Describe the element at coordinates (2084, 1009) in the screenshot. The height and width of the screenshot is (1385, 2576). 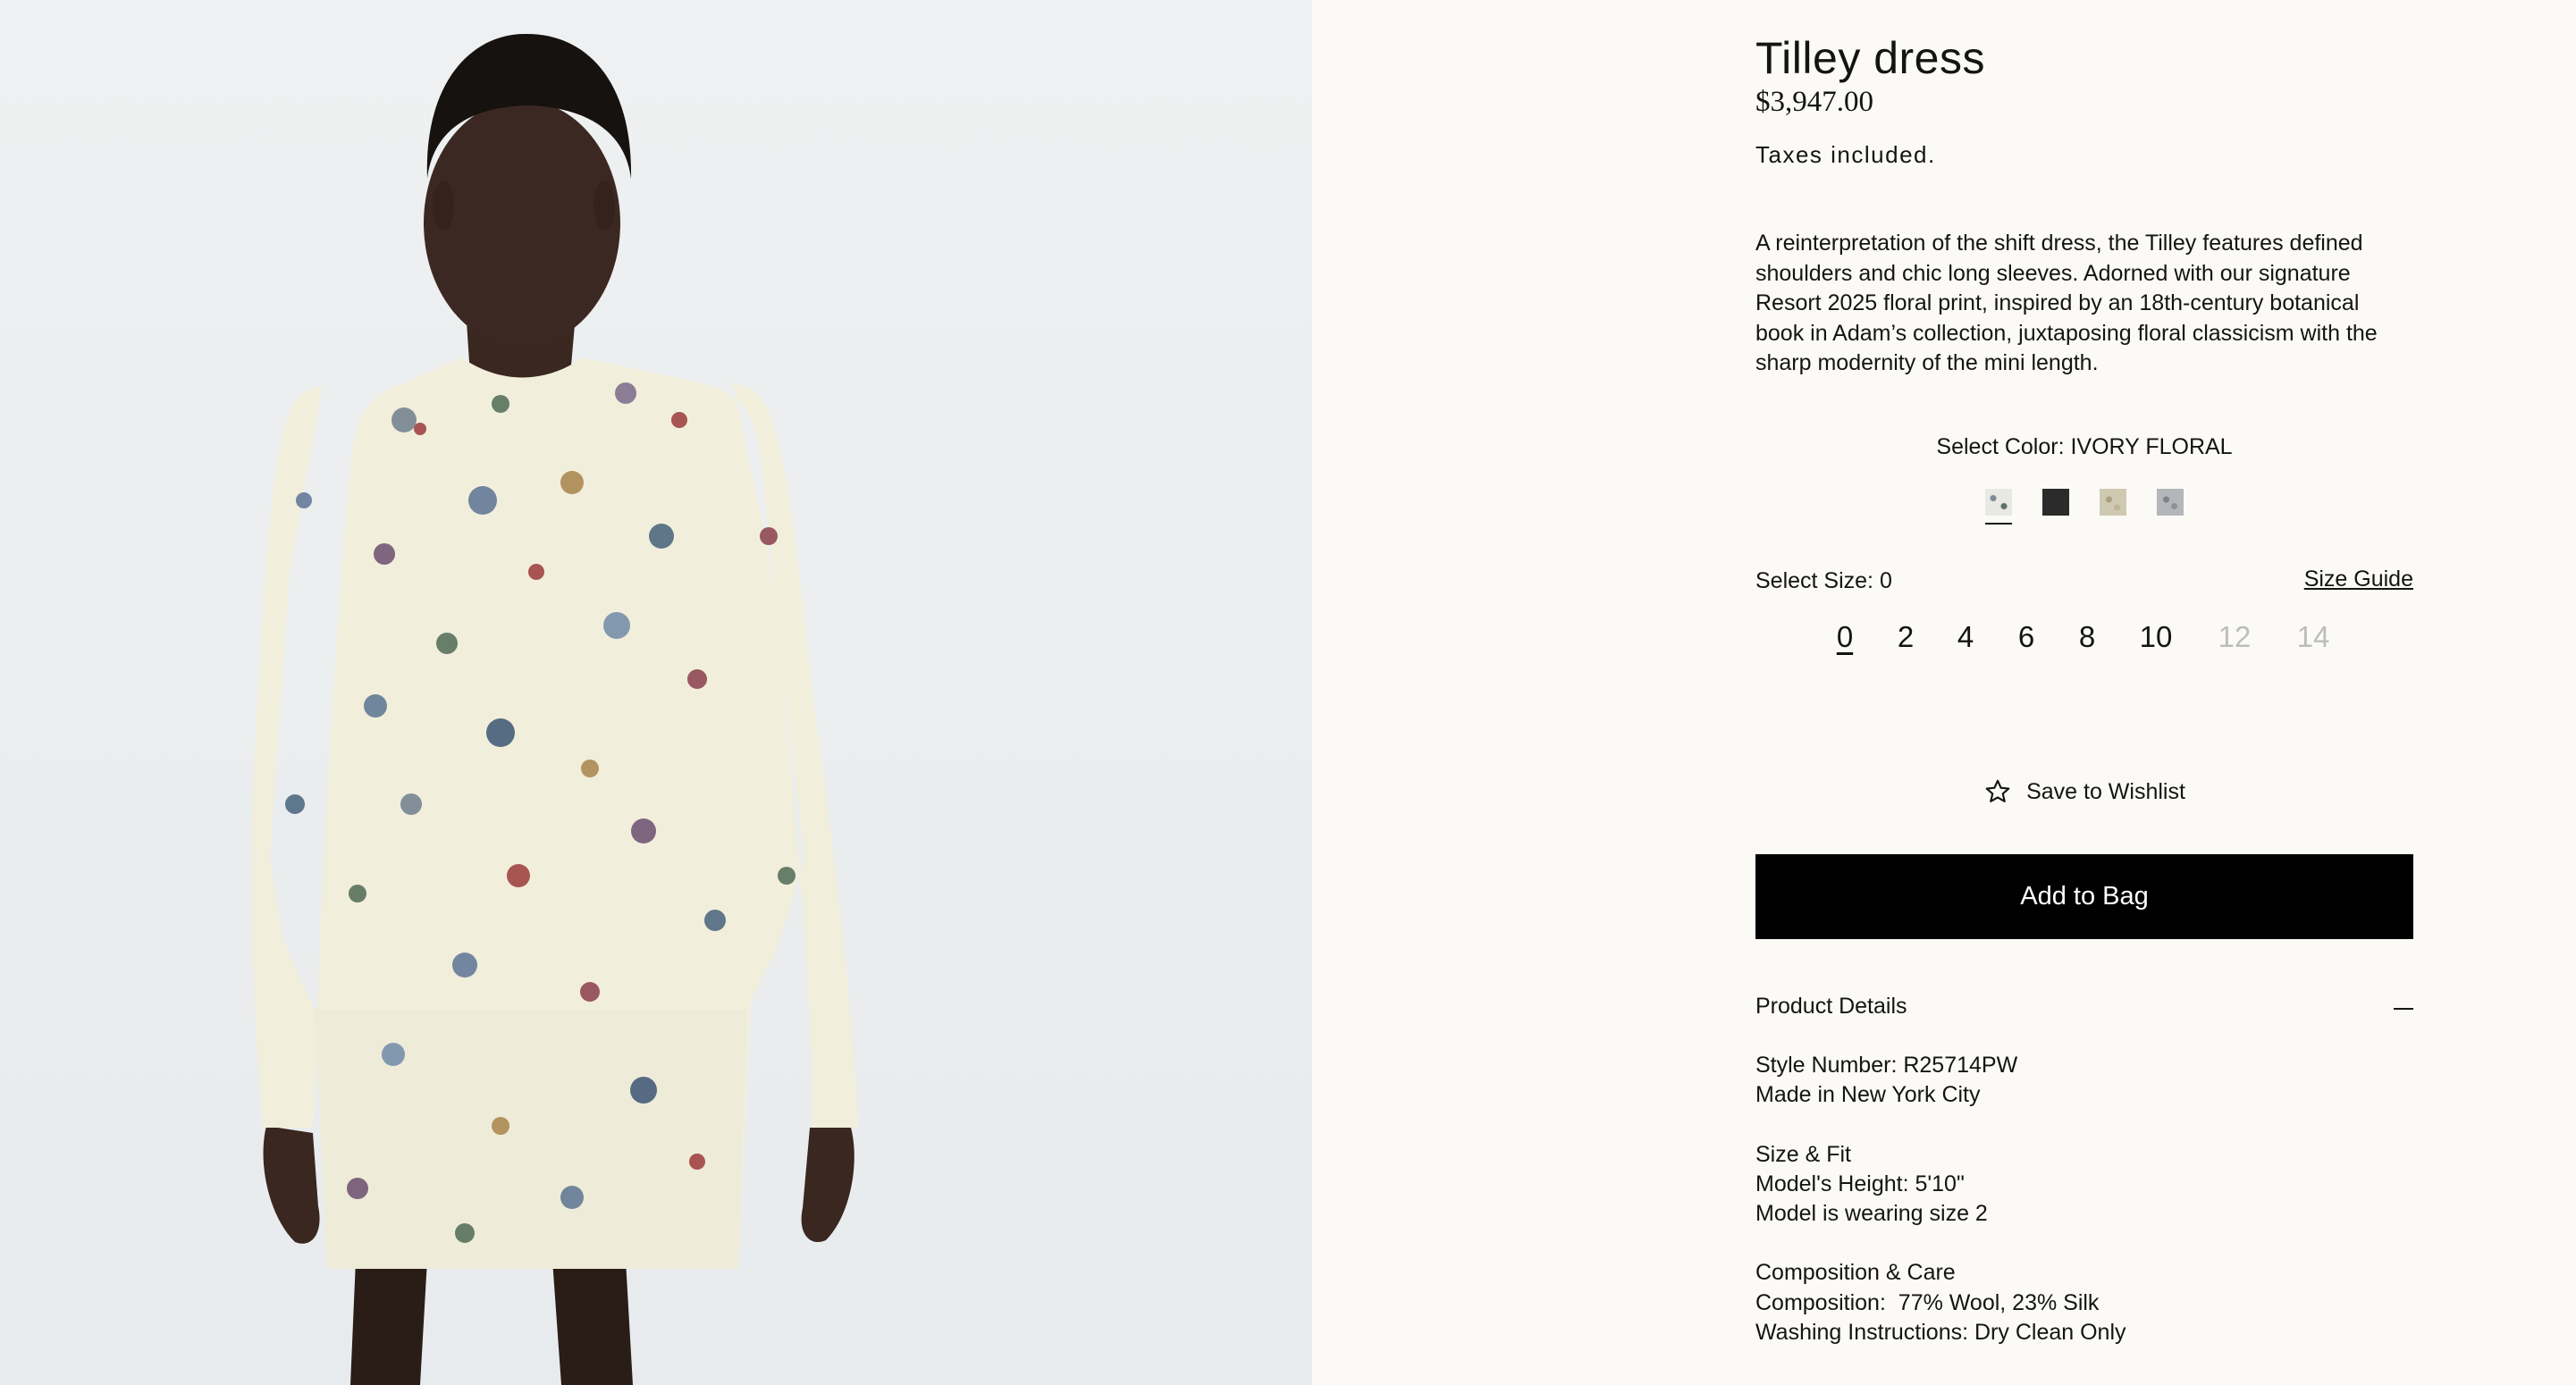
I see `product-details-toggle: Product Details` at that location.